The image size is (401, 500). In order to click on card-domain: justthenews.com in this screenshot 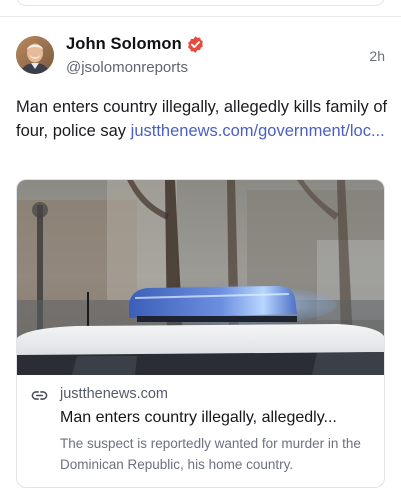, I will do `click(114, 394)`.